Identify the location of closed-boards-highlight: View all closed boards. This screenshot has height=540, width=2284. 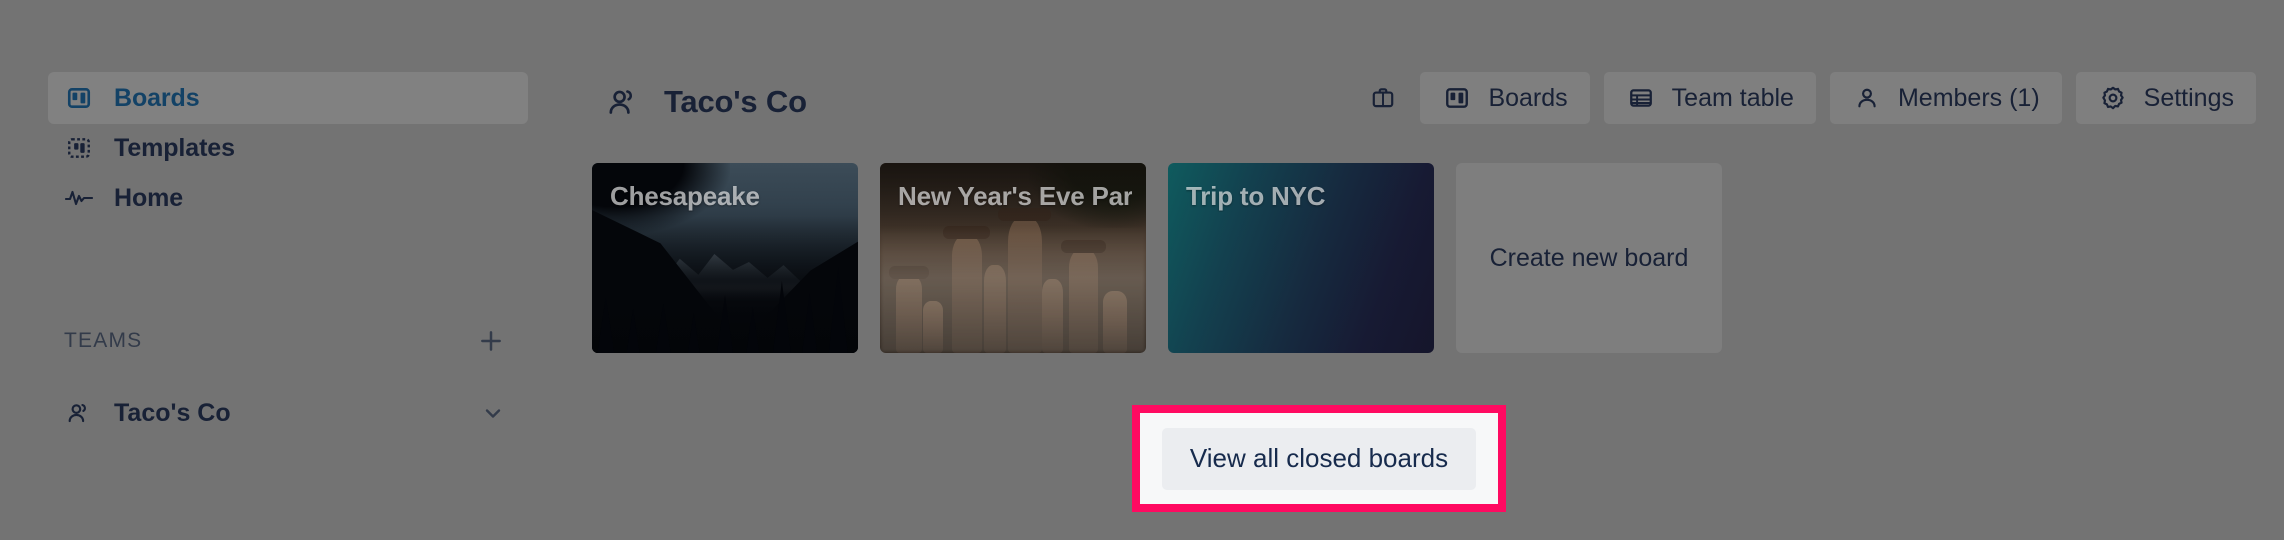
(1319, 458).